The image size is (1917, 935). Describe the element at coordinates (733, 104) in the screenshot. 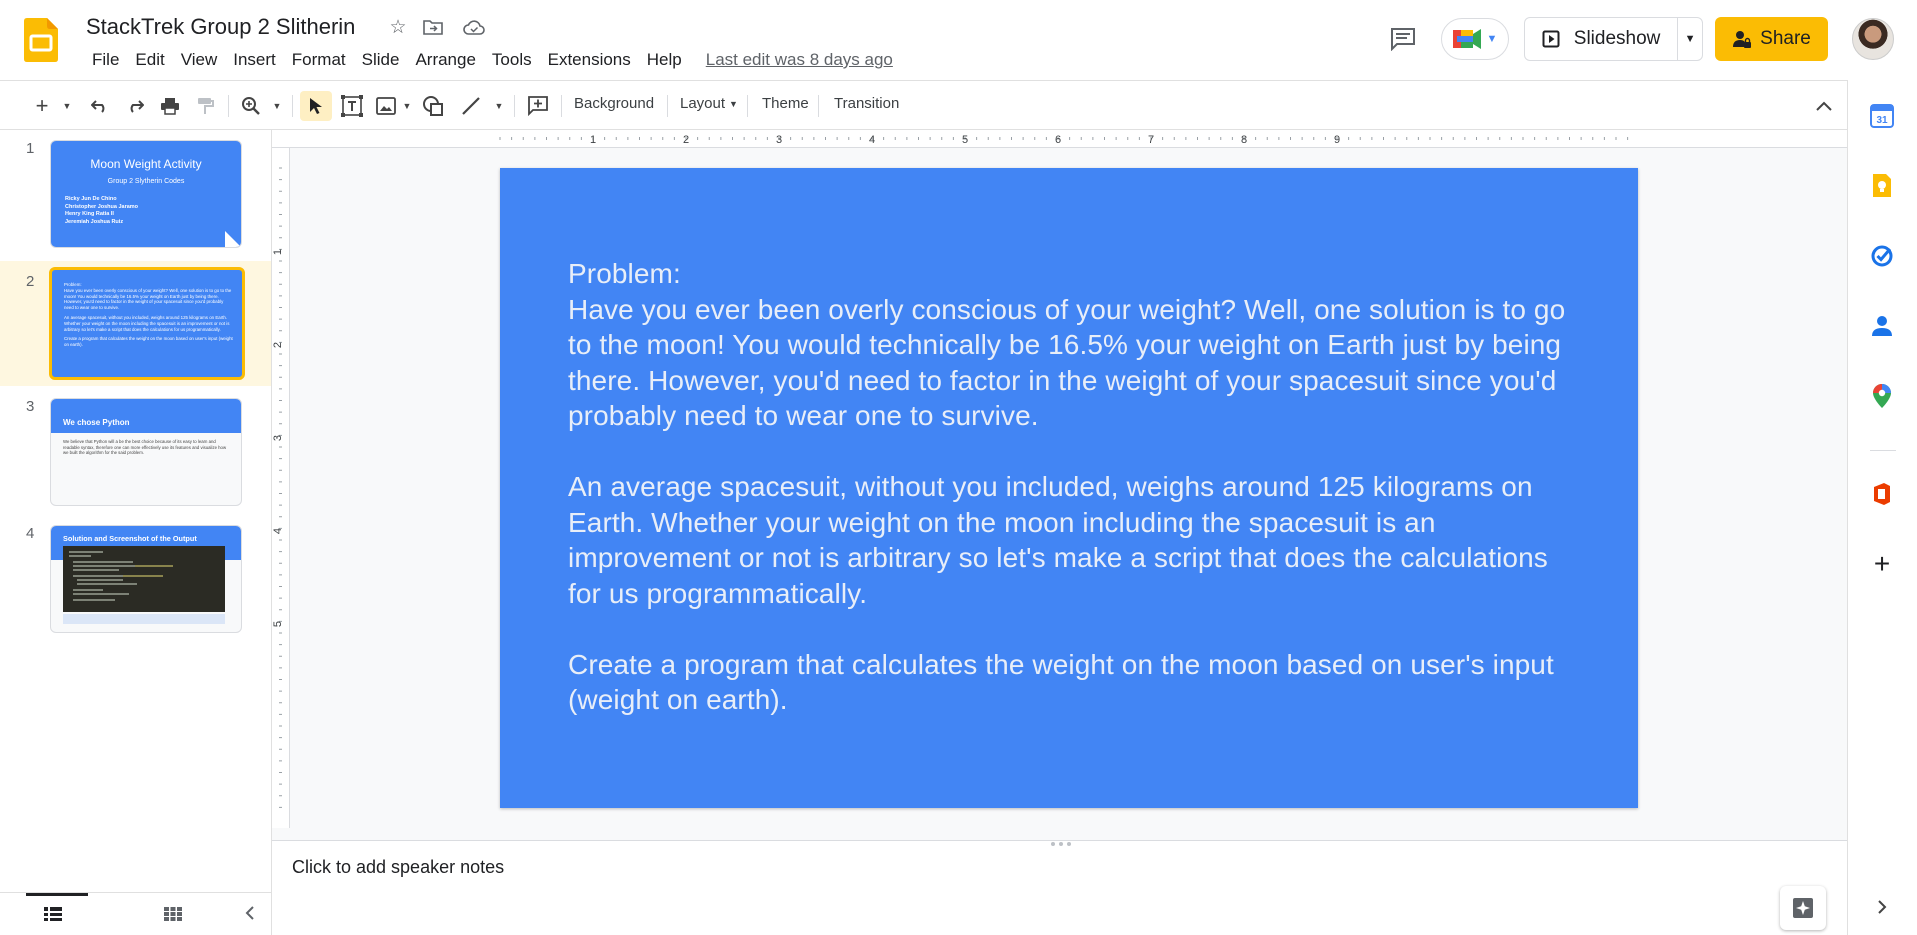

I see `layout-dropdown-icon: ▼` at that location.